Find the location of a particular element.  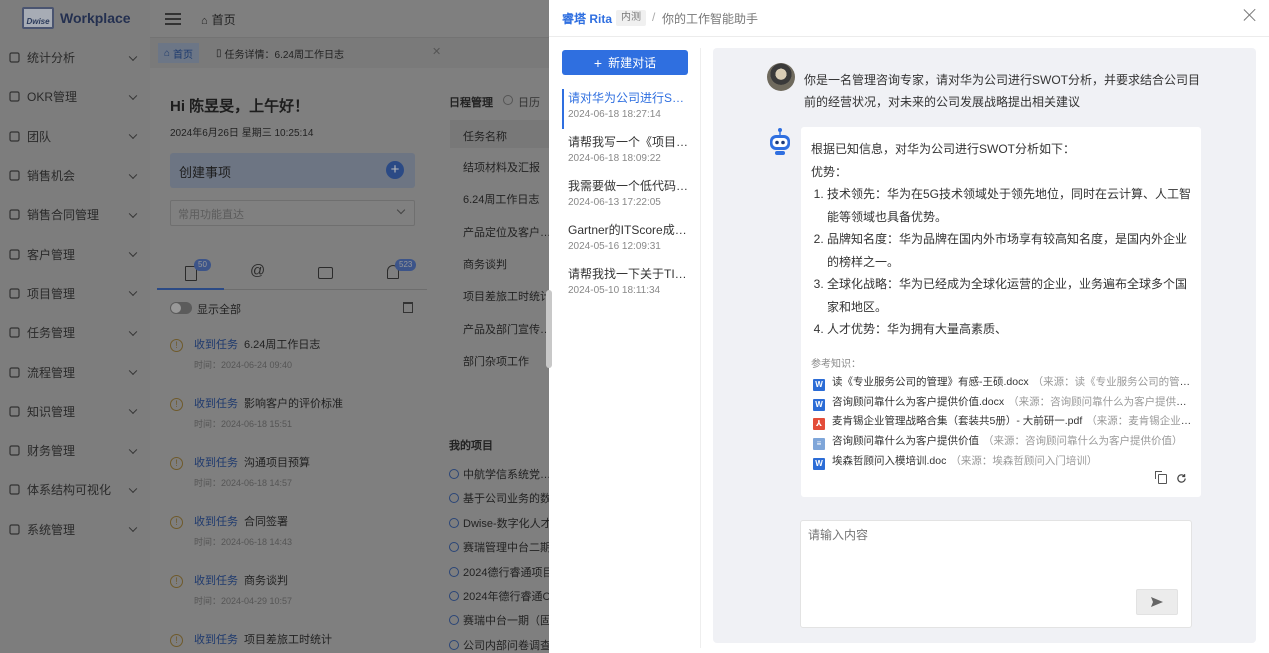

sidebar-item: 流程管理 is located at coordinates (75, 371).